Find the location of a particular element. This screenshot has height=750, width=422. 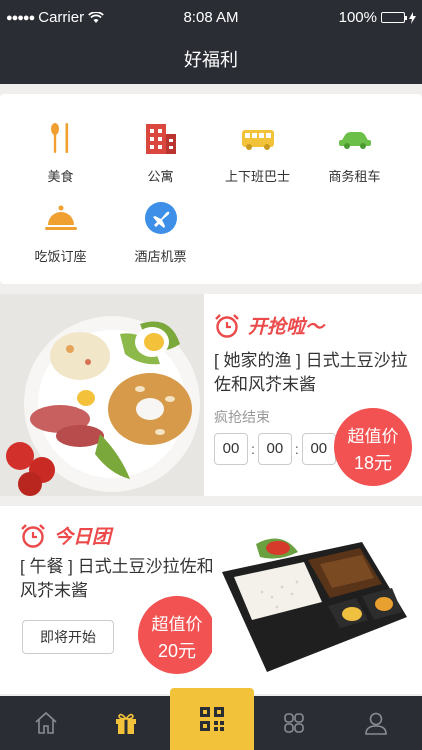

coming-soon-button: 即将开始 is located at coordinates (68, 637).